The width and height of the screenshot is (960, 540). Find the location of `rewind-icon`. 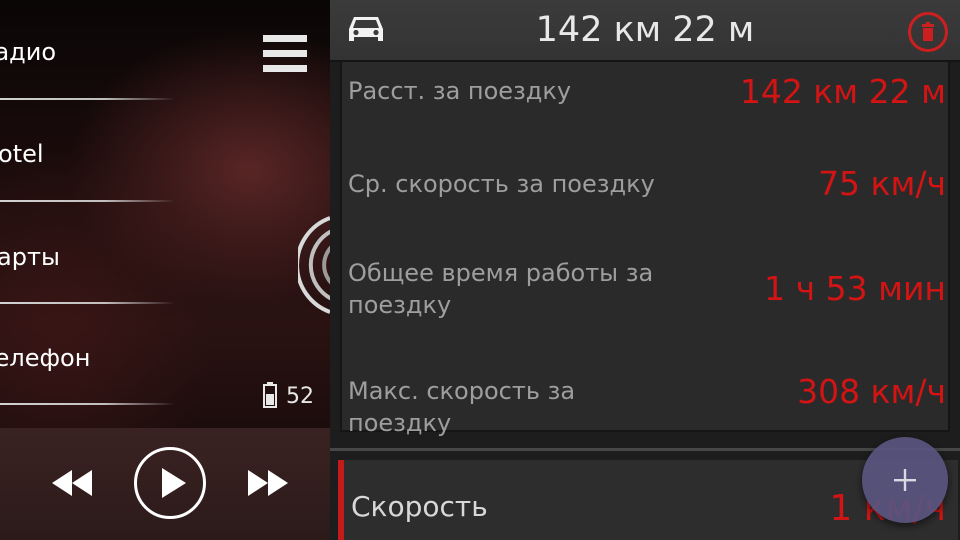

rewind-icon is located at coordinates (72, 483).